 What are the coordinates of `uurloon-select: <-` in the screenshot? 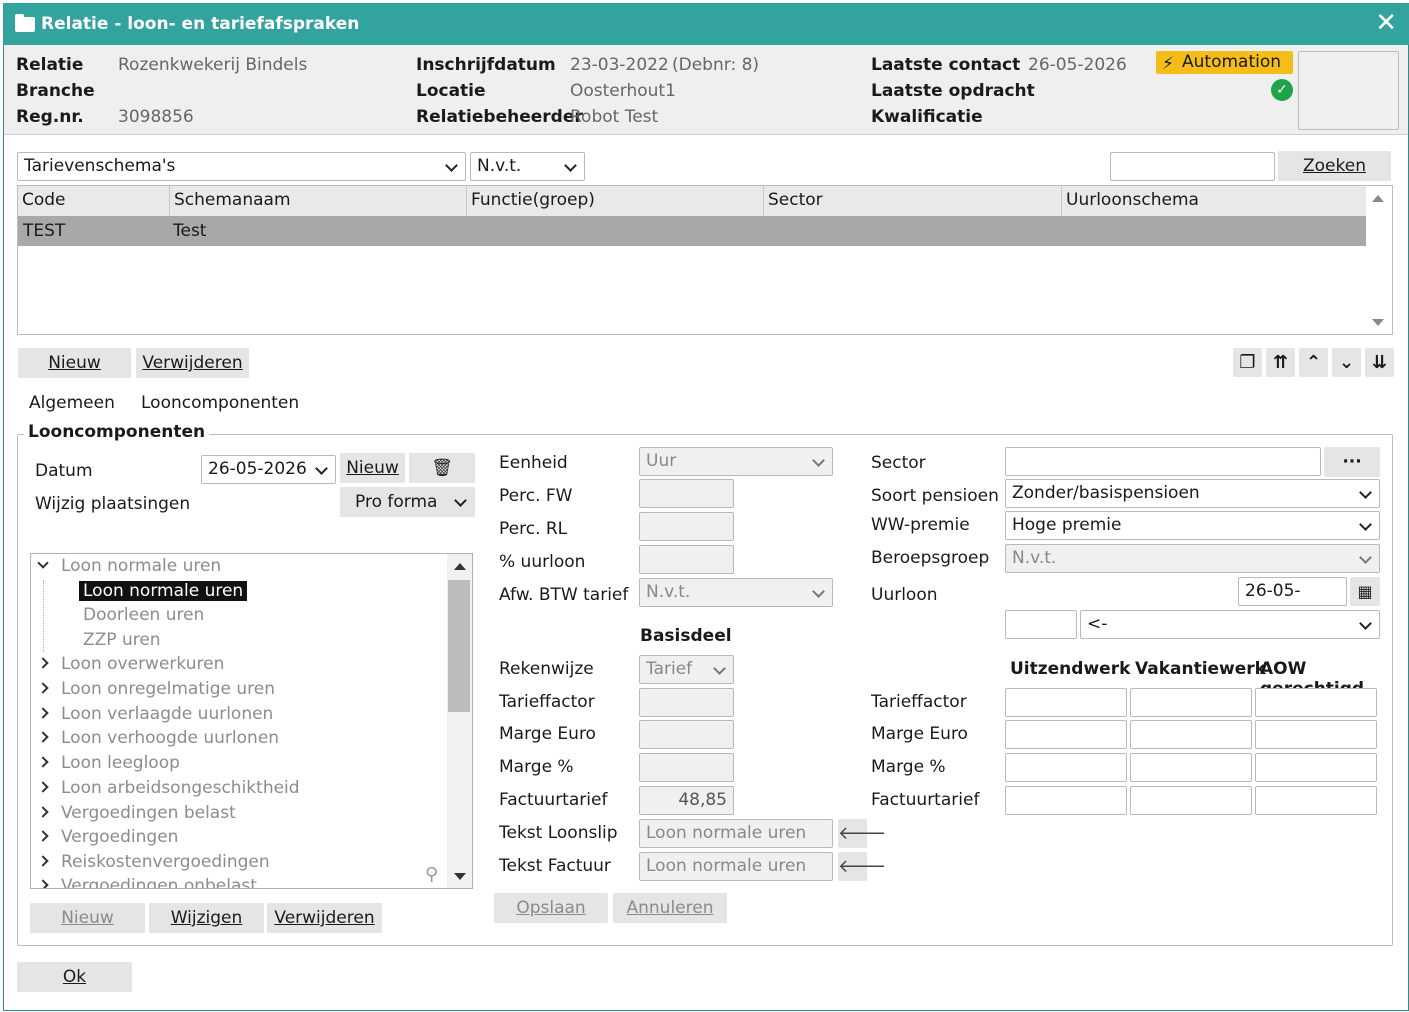 It's located at (1230, 624).